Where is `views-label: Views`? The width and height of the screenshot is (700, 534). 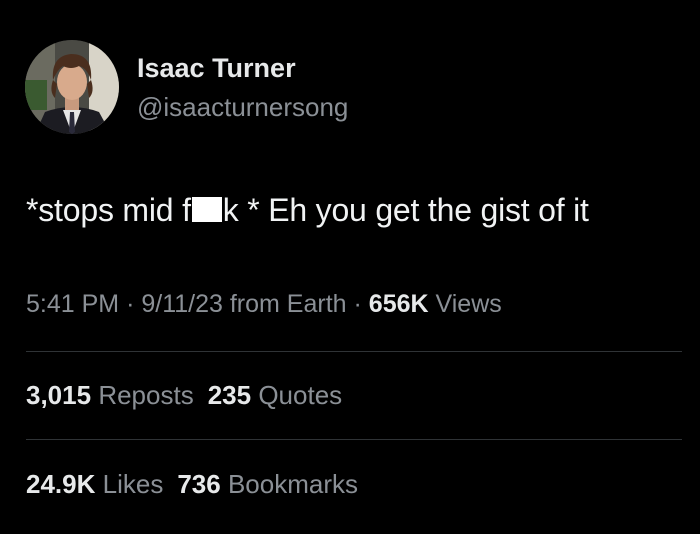
views-label: Views is located at coordinates (468, 304).